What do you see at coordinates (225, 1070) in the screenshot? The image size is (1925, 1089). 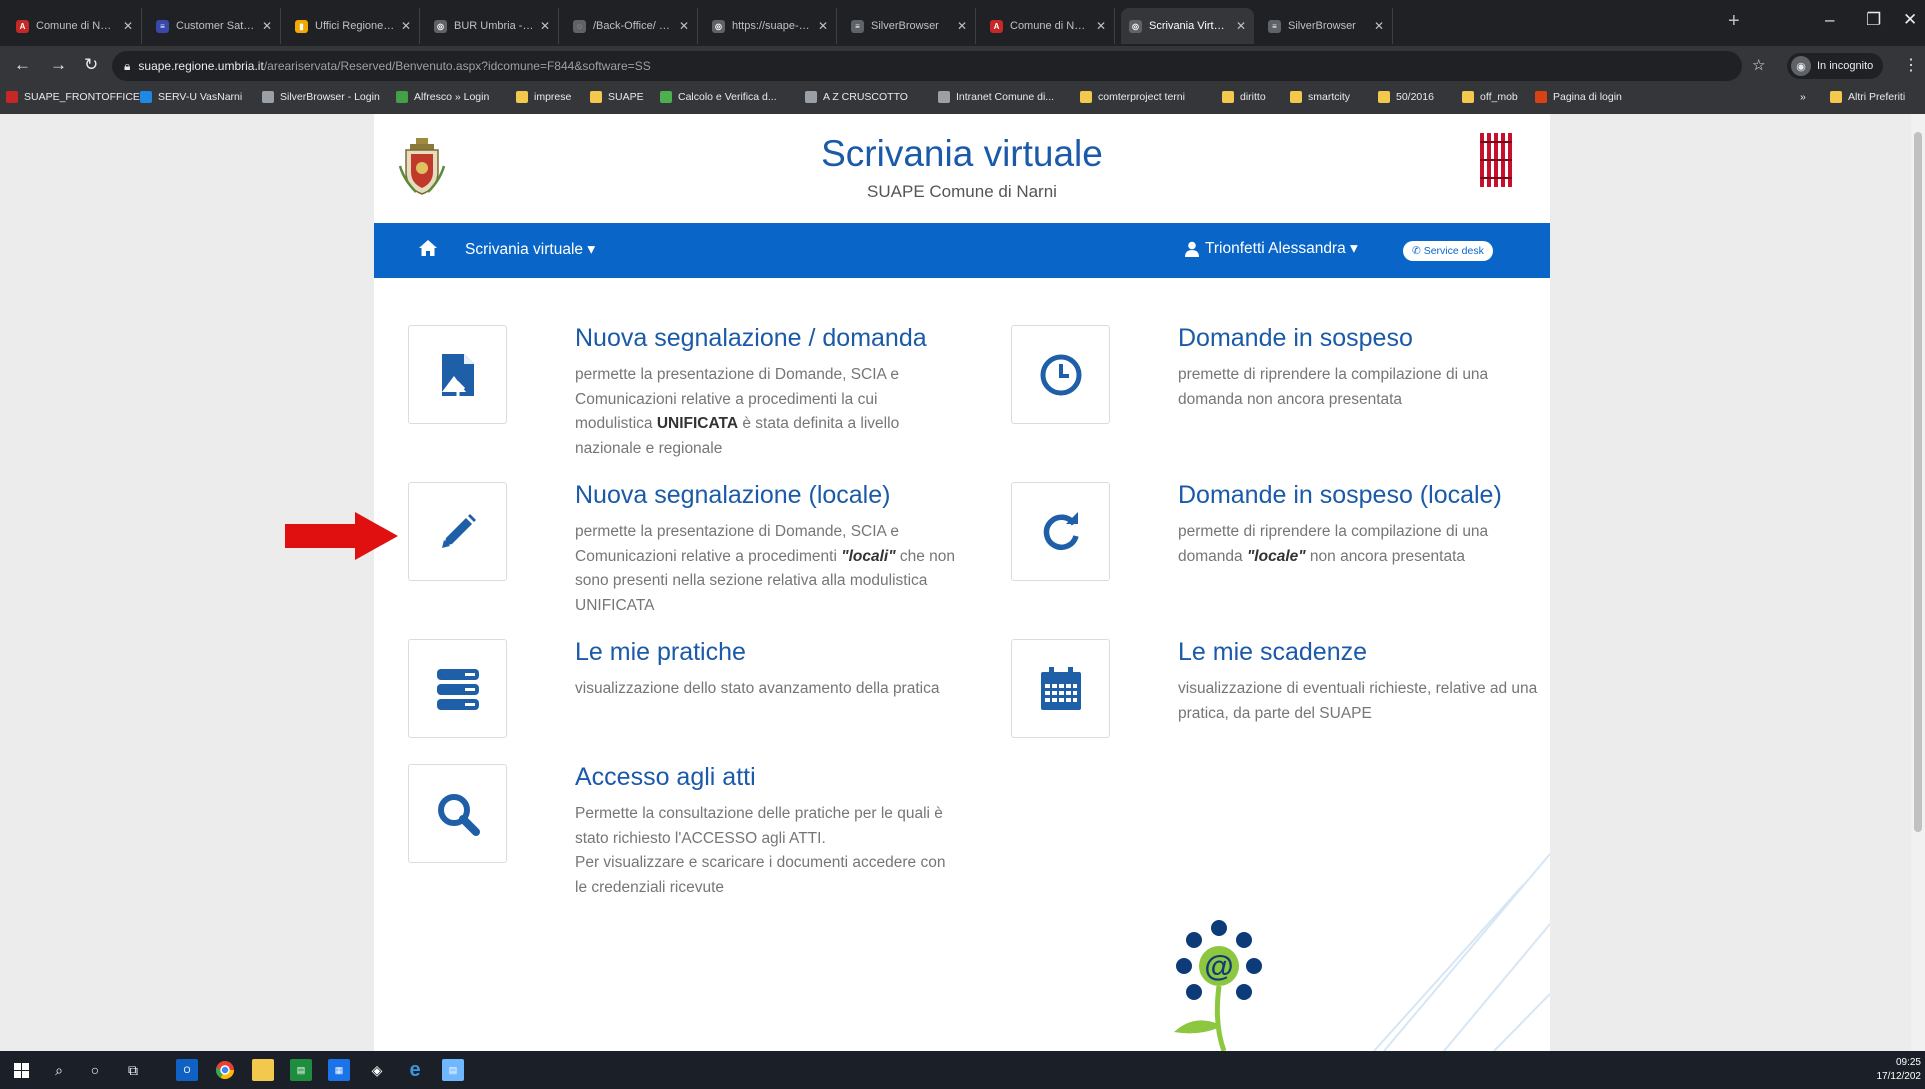 I see `chrome-icon` at bounding box center [225, 1070].